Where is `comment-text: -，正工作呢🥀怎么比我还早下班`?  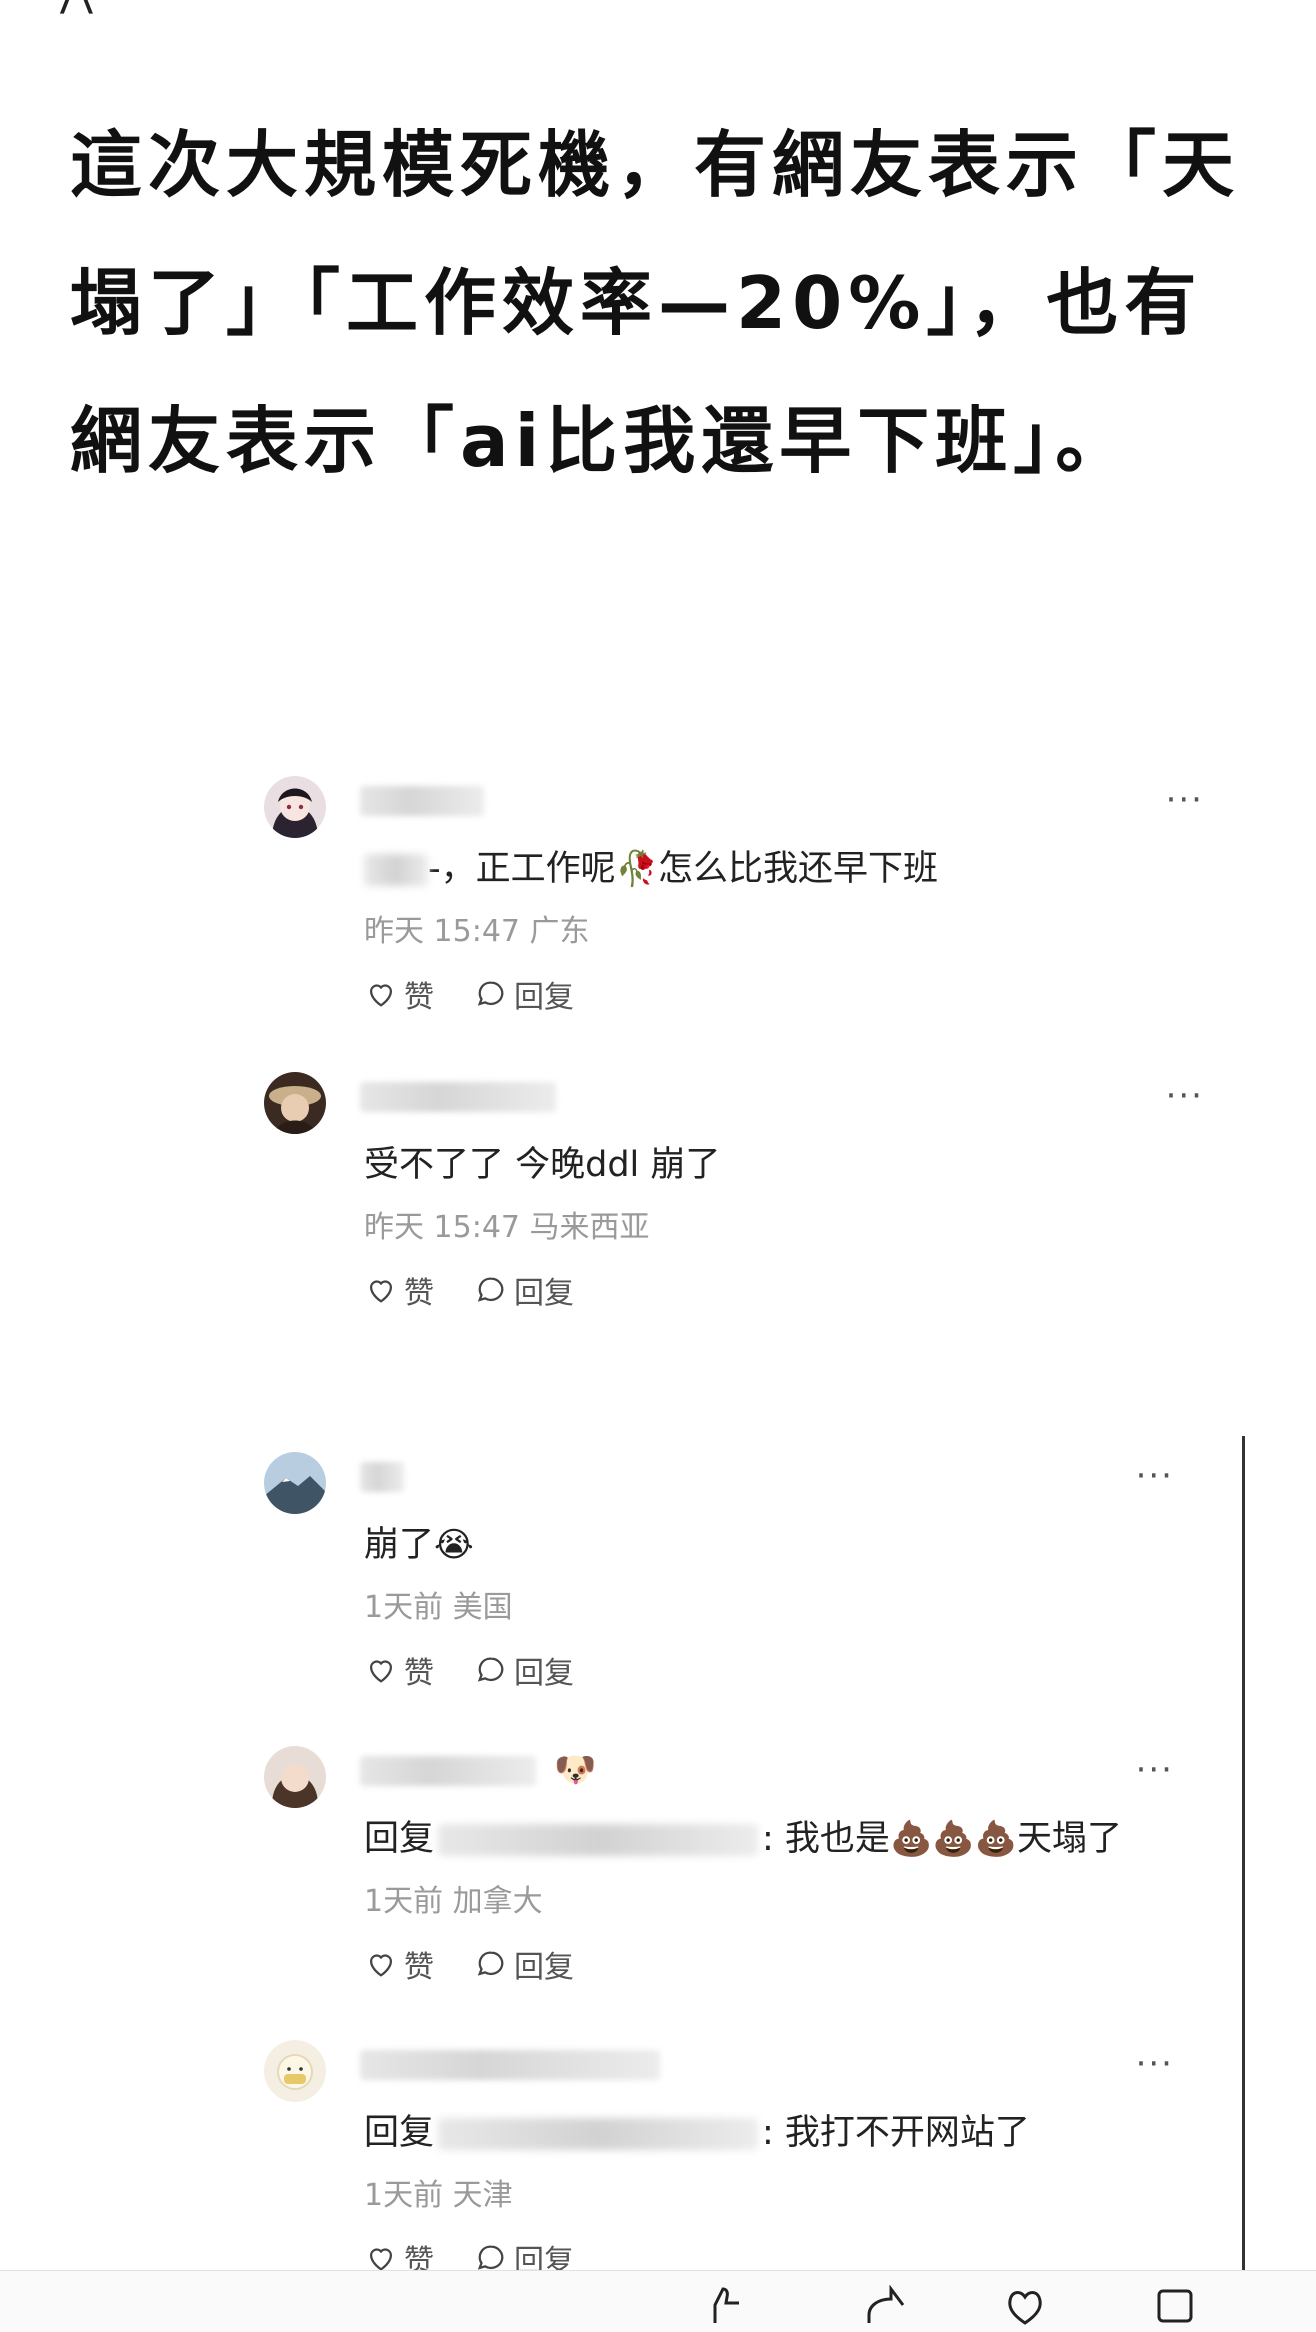 comment-text: -，正工作呢🥀怎么比我还早下班 is located at coordinates (651, 865).